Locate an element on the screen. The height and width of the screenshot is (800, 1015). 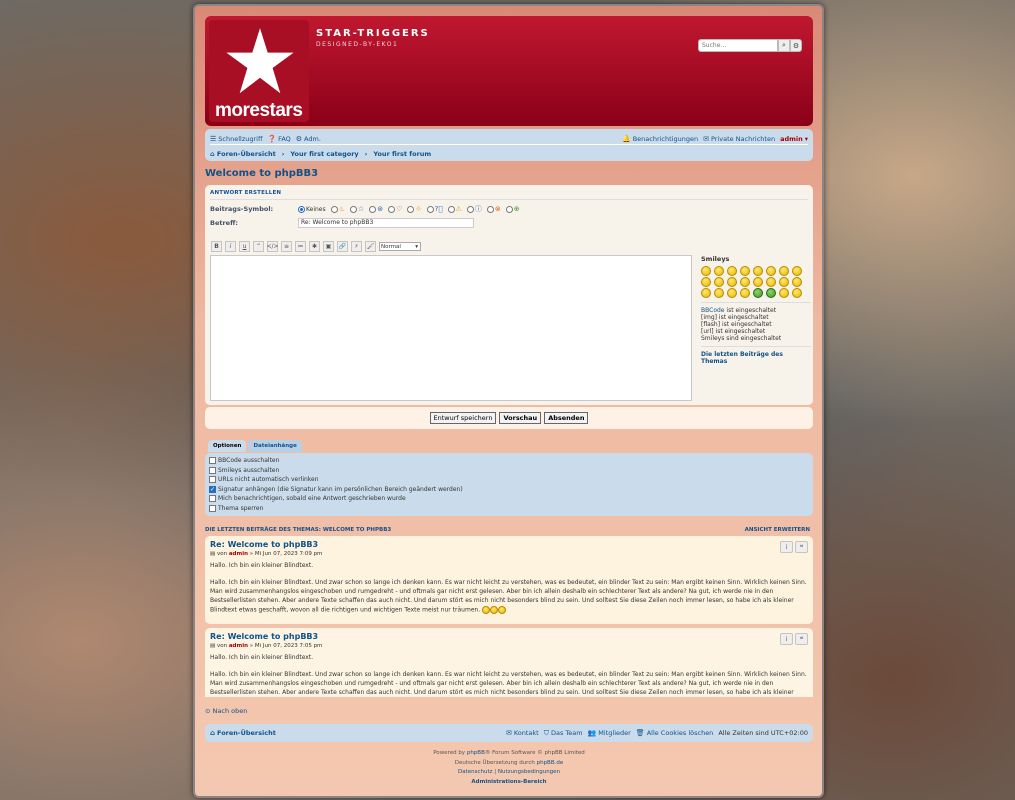
message-textarea is located at coordinates (451, 328).